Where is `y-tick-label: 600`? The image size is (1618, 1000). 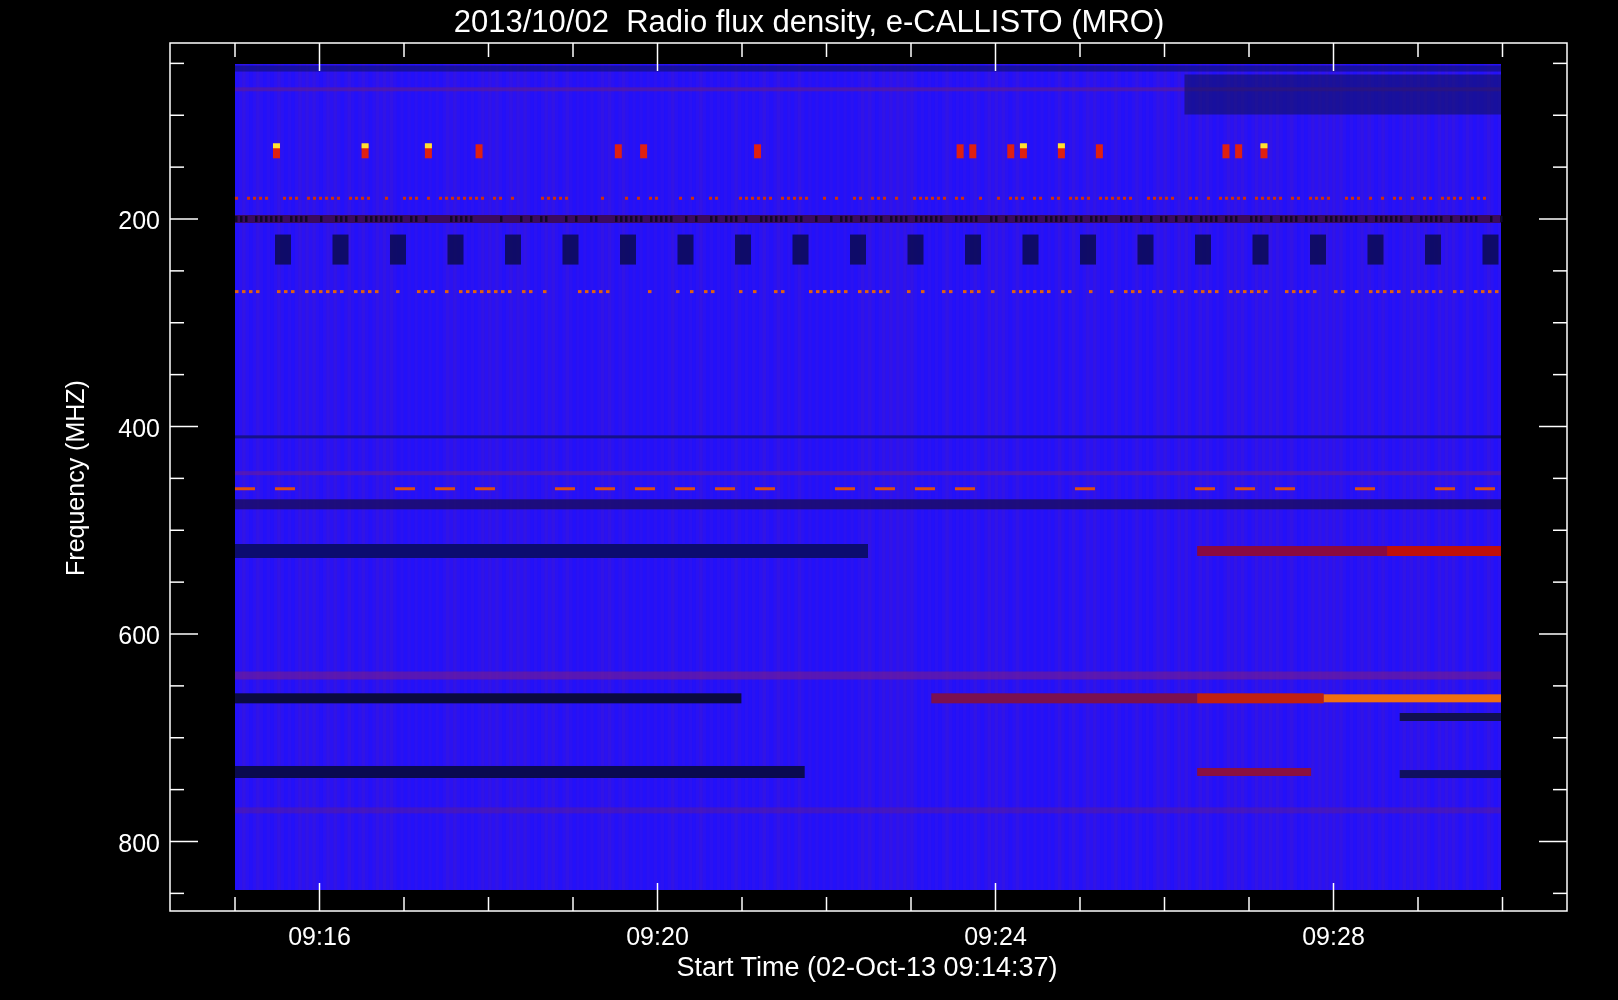 y-tick-label: 600 is located at coordinates (139, 635).